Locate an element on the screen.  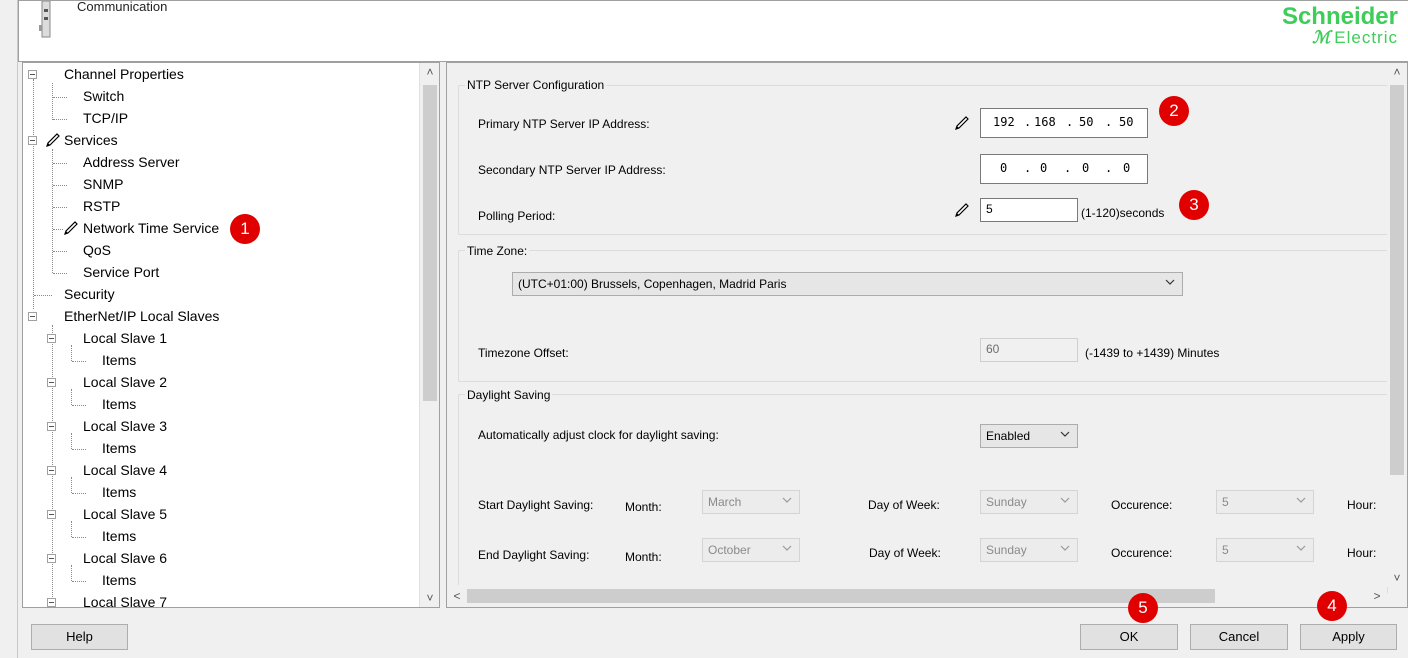
start-month-value: March is located at coordinates (725, 502).